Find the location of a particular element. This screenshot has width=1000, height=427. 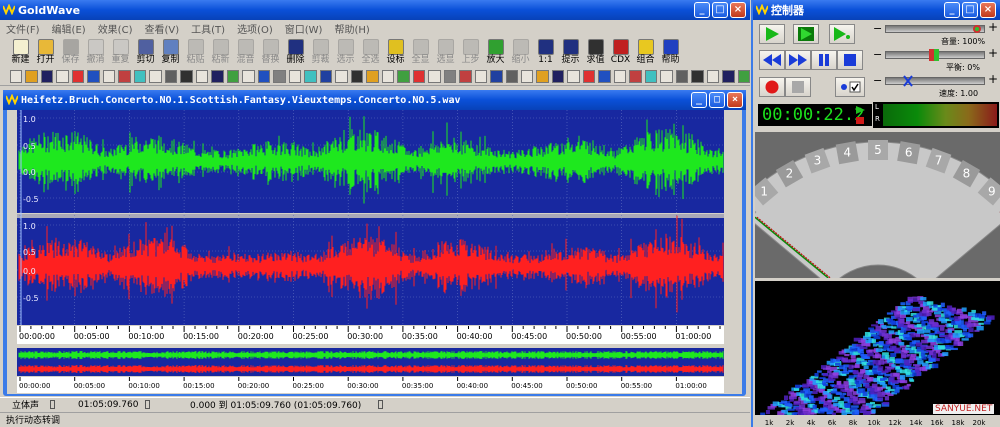

menu-window: 窗口(W) is located at coordinates (304, 28).